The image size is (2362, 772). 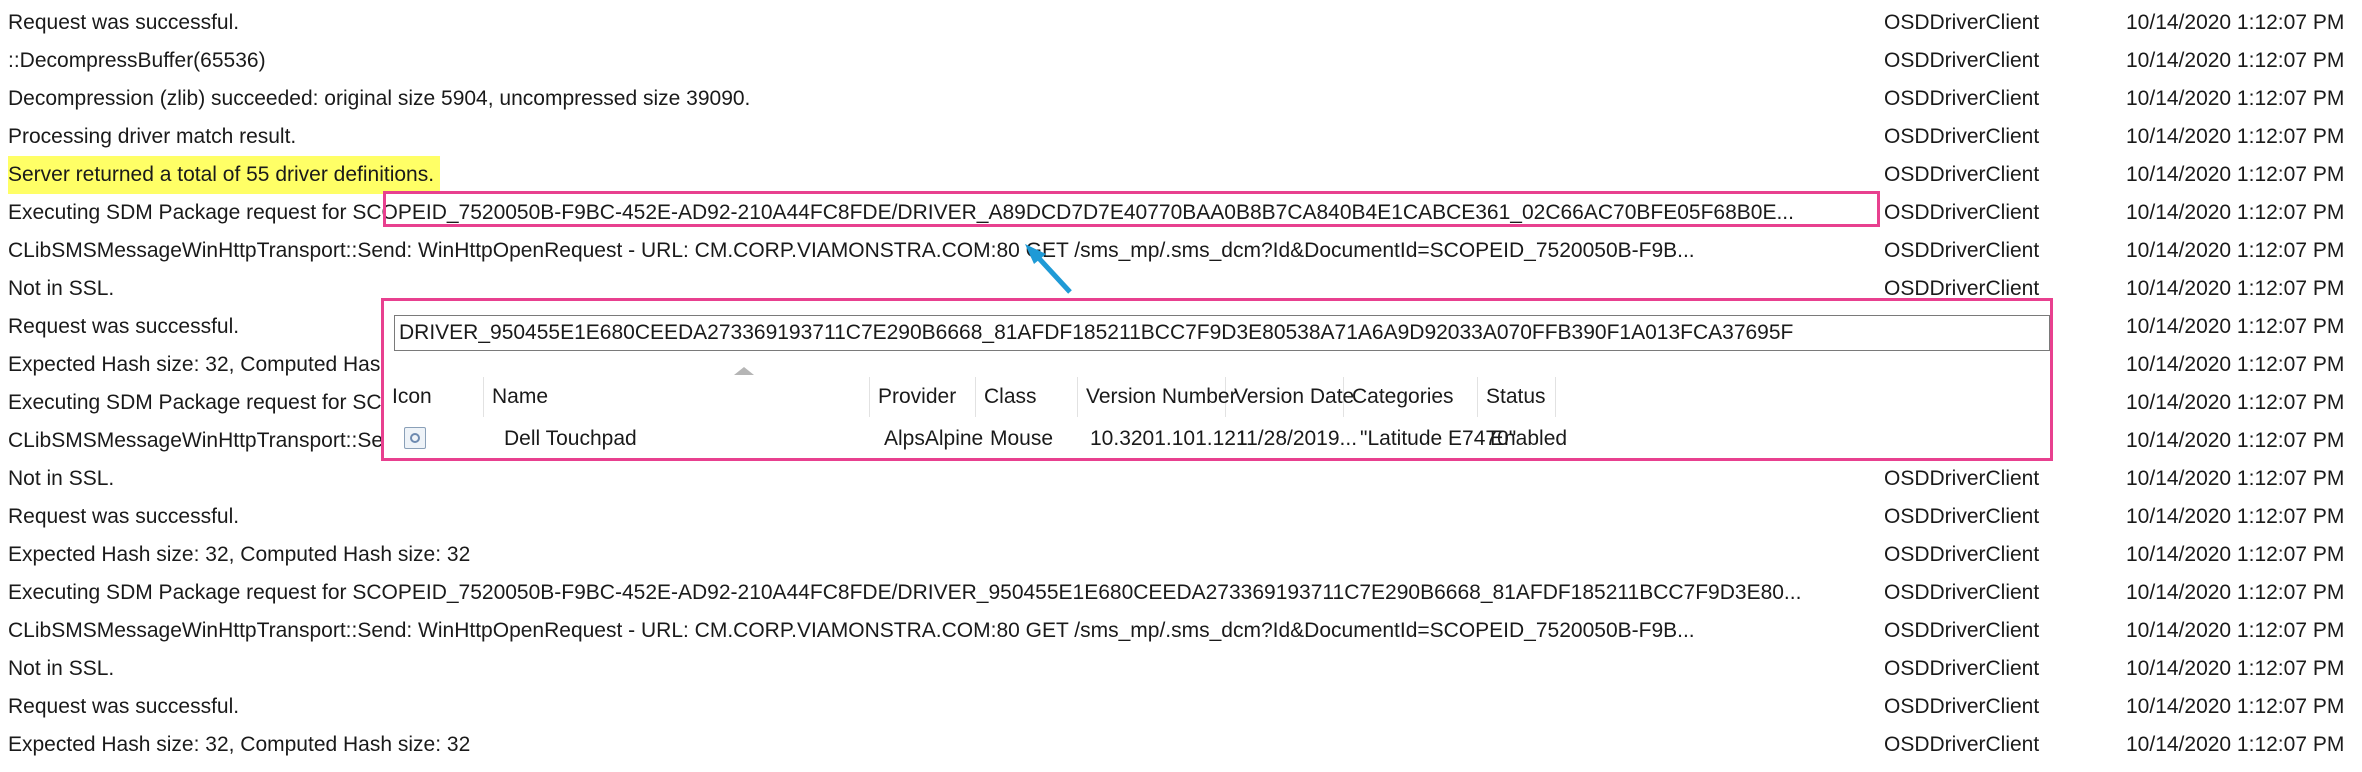 I want to click on driver-provider: AlpsAlpine, so click(x=934, y=438).